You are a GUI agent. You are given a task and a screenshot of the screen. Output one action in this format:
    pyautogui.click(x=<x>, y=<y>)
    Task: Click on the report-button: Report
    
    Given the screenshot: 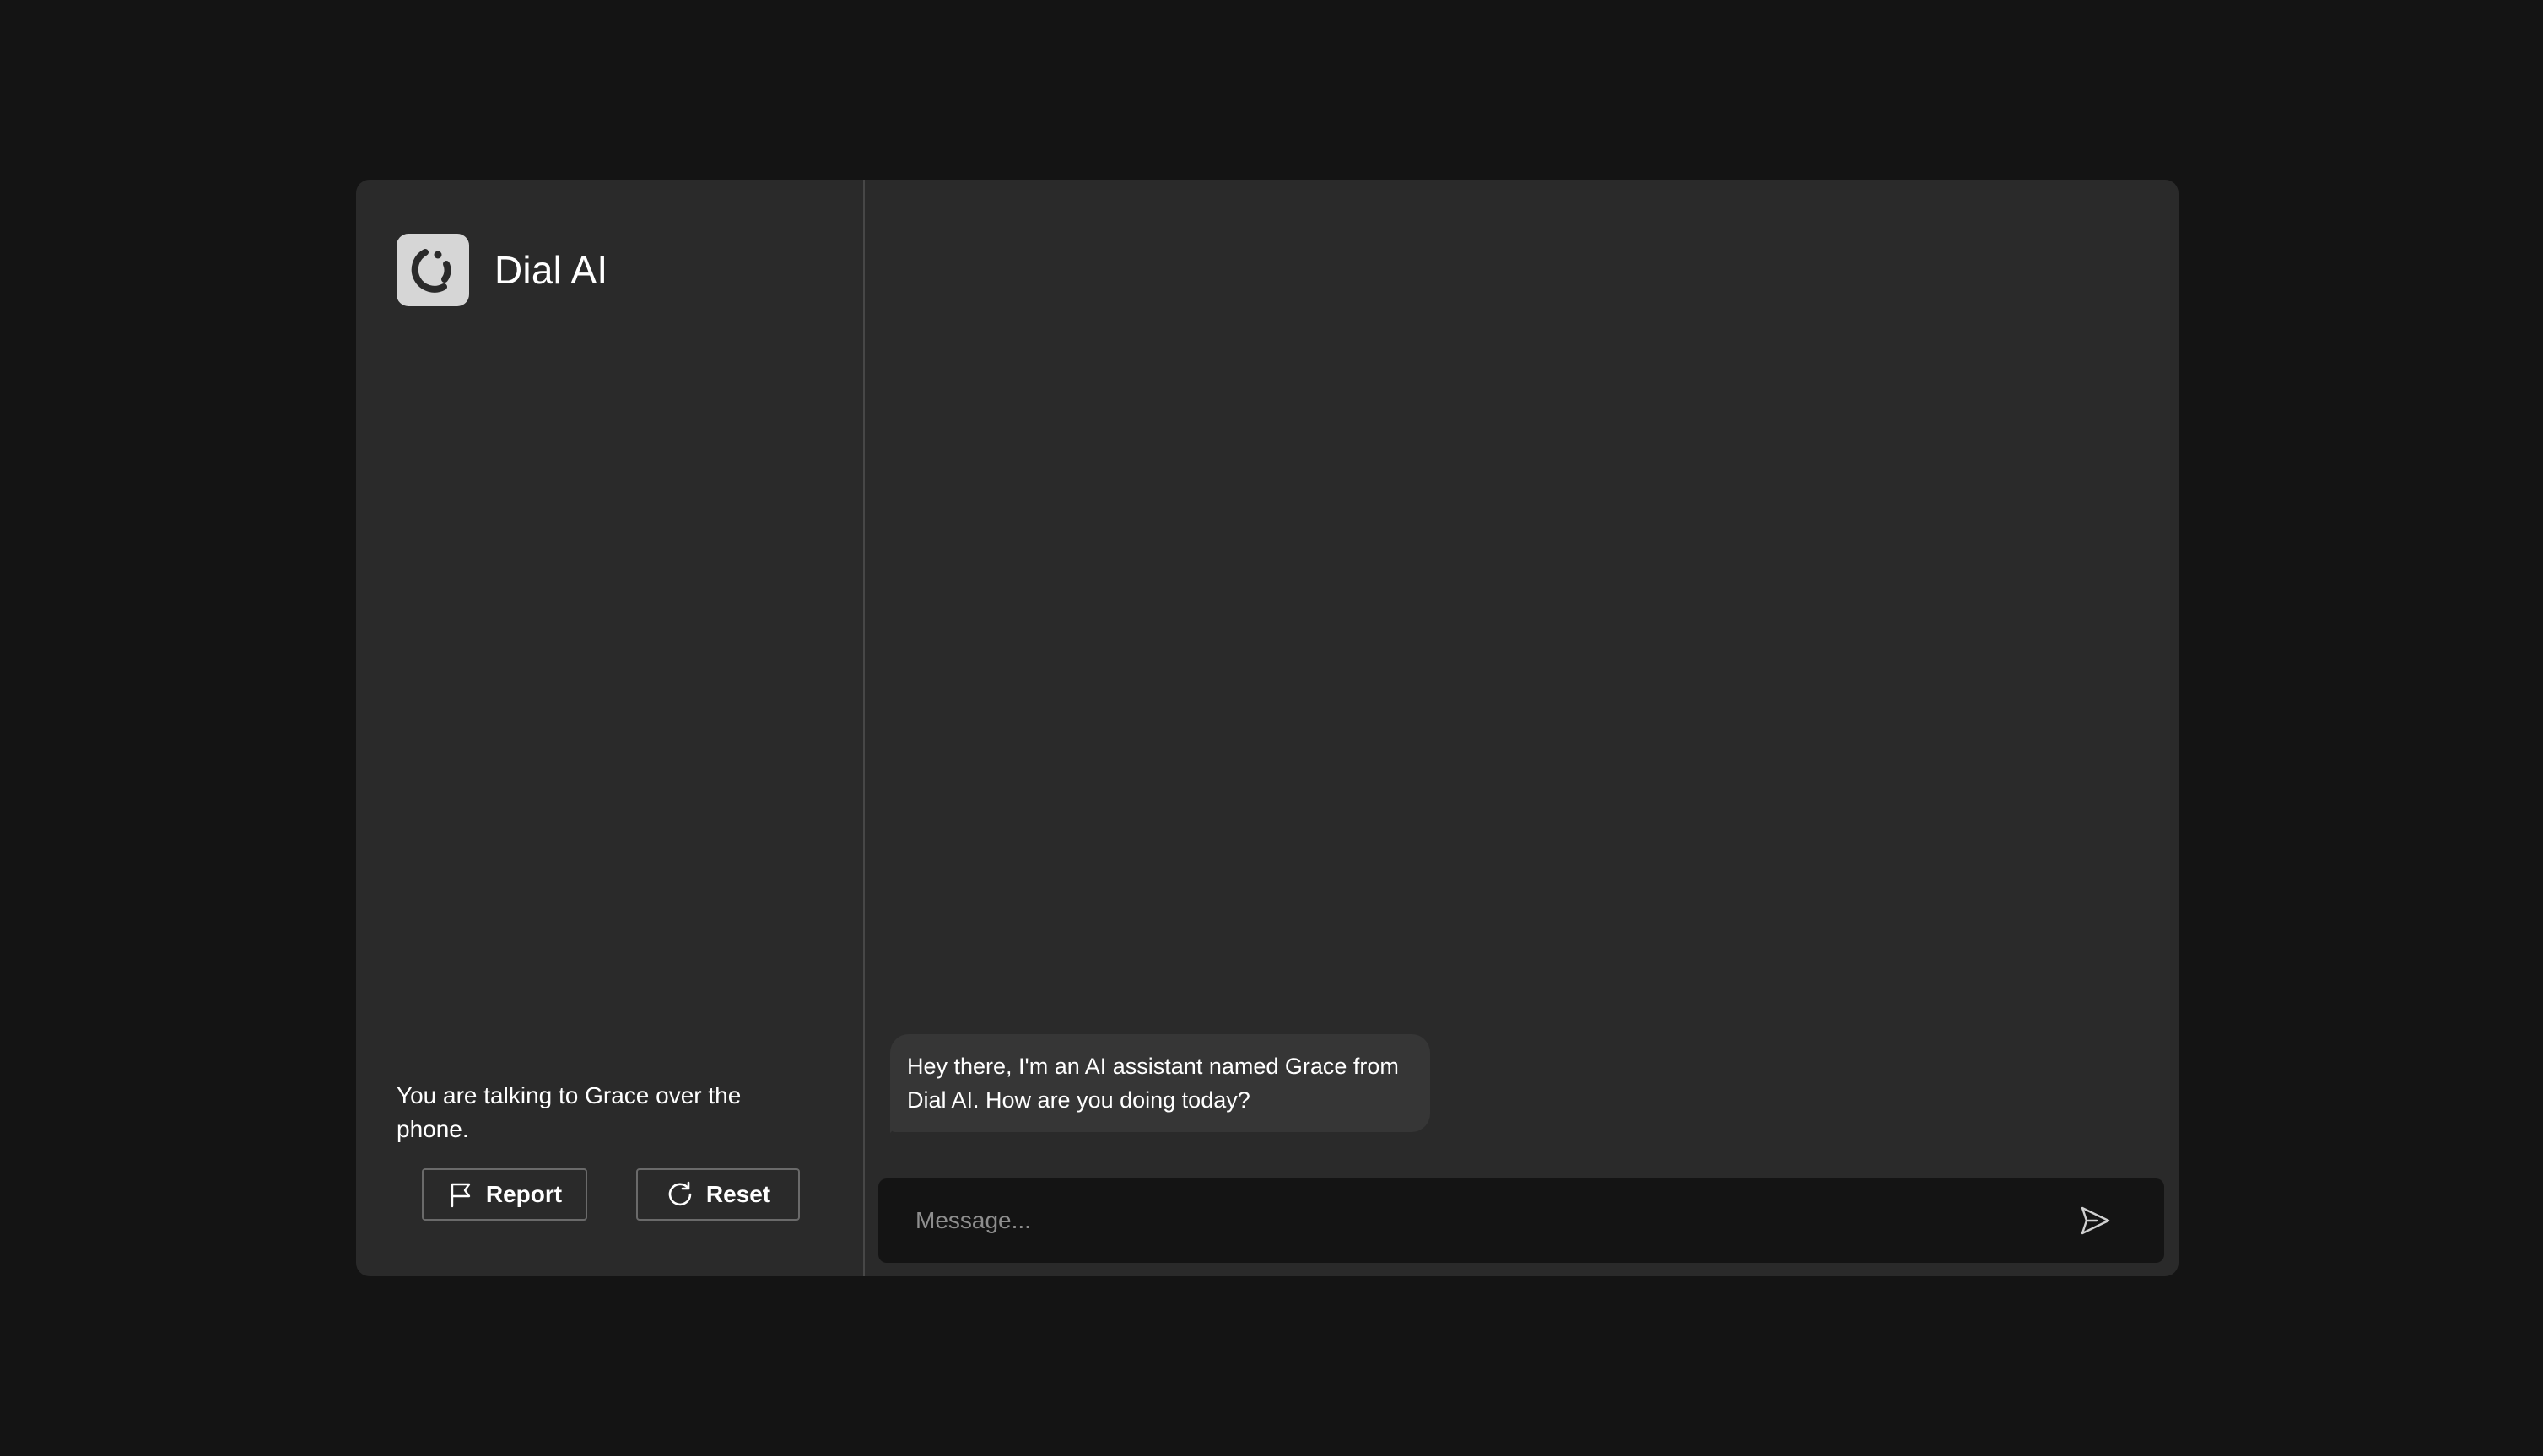 What is the action you would take?
    pyautogui.click(x=505, y=1195)
    